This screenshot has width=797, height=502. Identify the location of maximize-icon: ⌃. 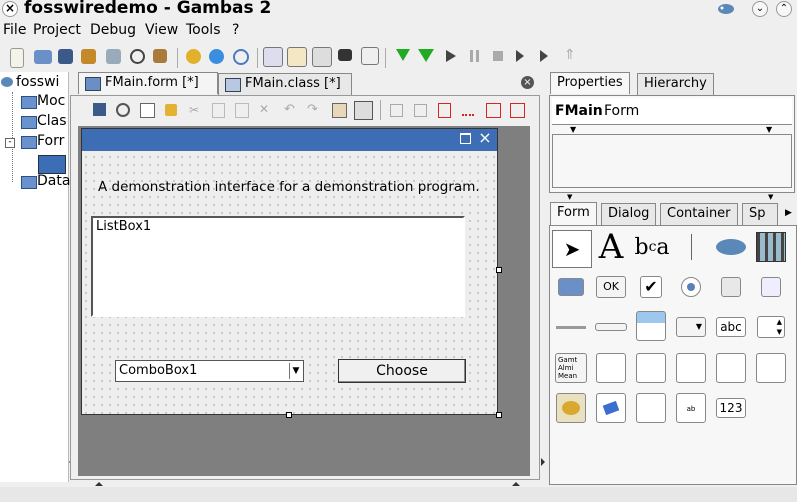
(784, 9).